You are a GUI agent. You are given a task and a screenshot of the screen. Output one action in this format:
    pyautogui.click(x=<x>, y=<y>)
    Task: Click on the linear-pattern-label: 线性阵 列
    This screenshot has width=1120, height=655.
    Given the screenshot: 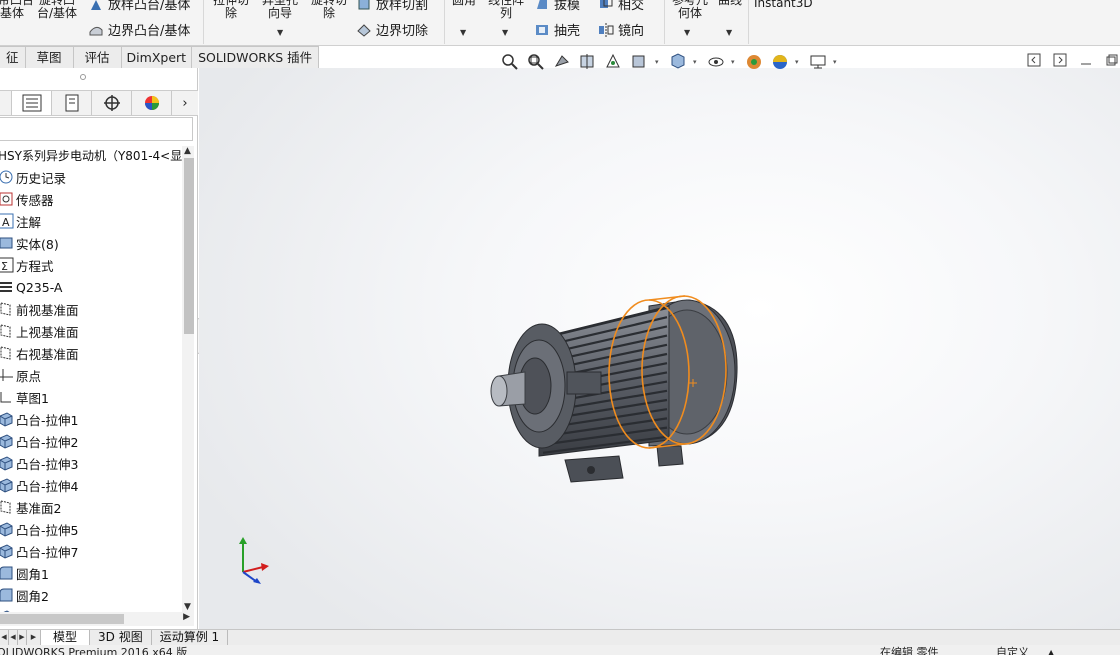 What is the action you would take?
    pyautogui.click(x=505, y=10)
    